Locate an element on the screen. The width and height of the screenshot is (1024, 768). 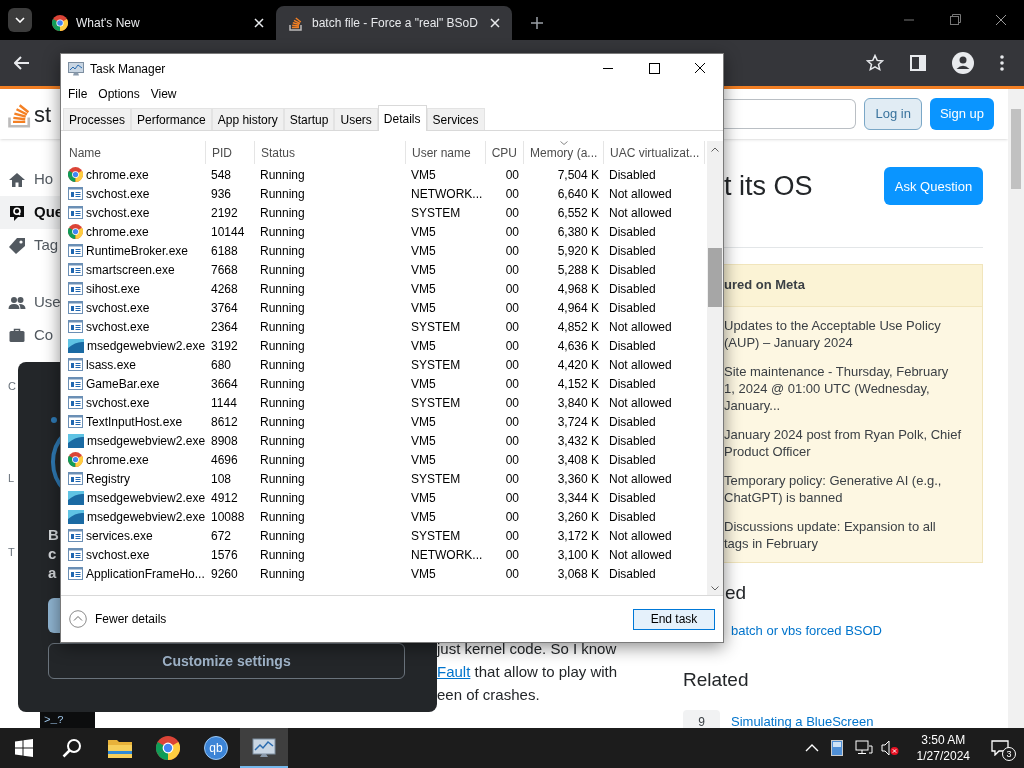
nav-item: Tag is located at coordinates (30, 245).